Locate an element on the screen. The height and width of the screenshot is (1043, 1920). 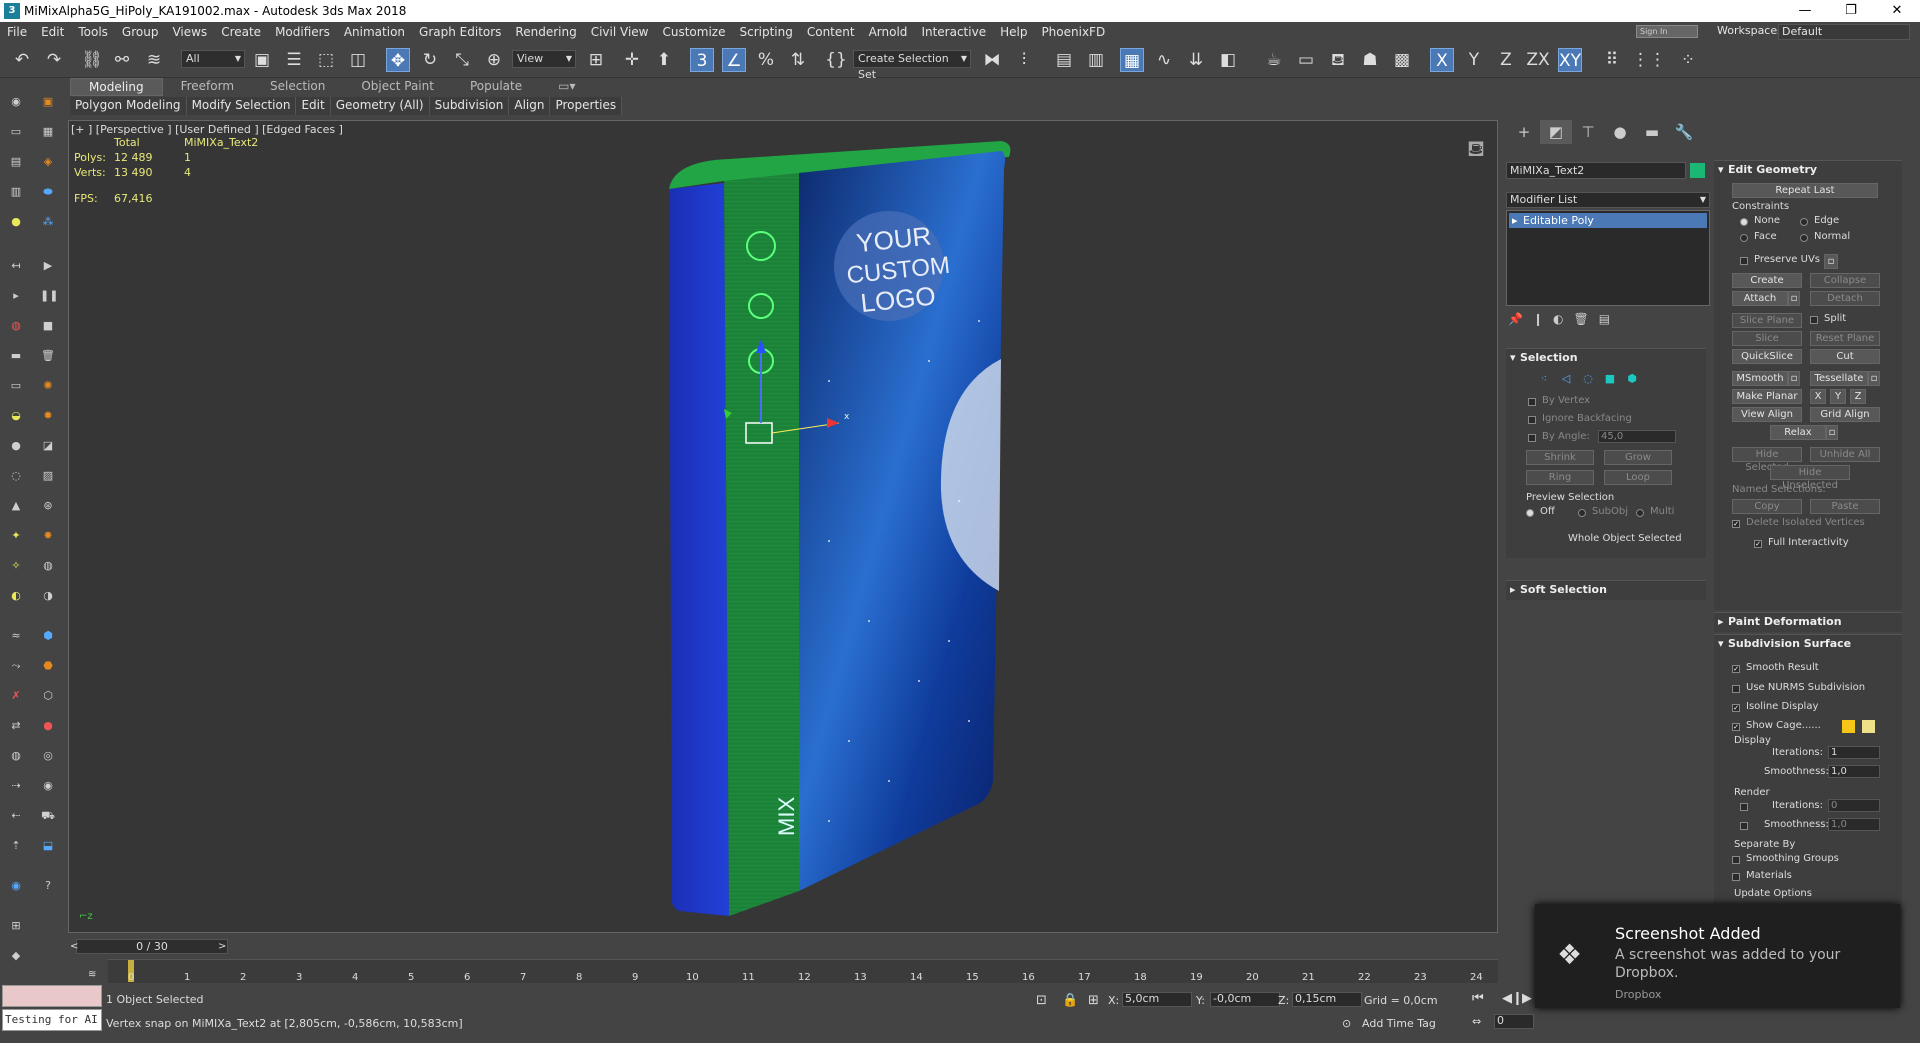
scene-tool-icon: ◒ is located at coordinates (16, 416).